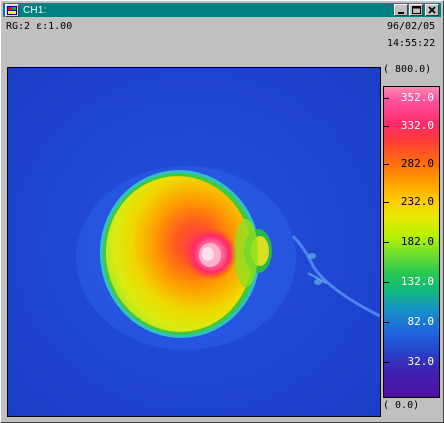 The width and height of the screenshot is (444, 423). I want to click on close-button, so click(432, 10).